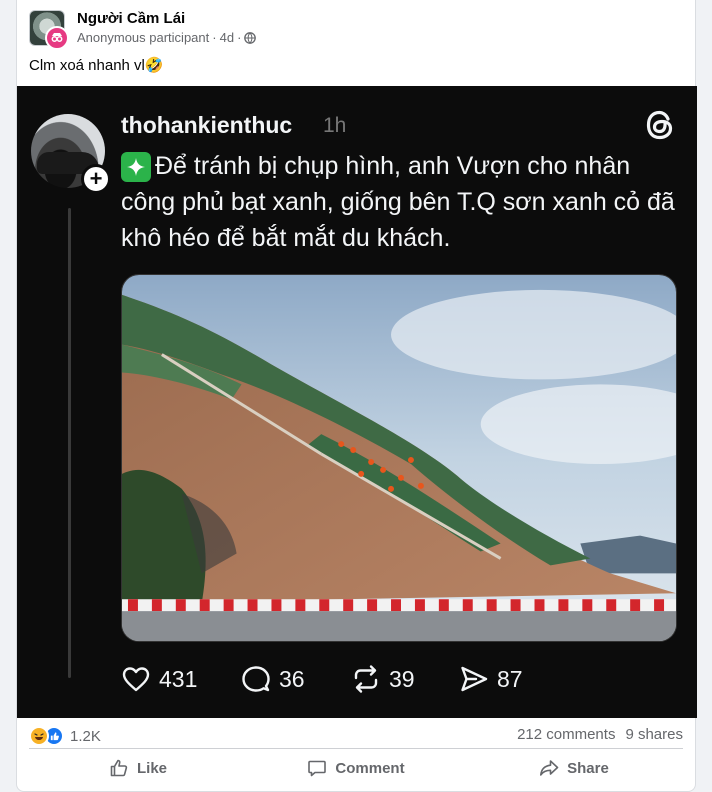 This screenshot has height=792, width=712. I want to click on engagement-counts: 212 comments 9 shares, so click(600, 734).